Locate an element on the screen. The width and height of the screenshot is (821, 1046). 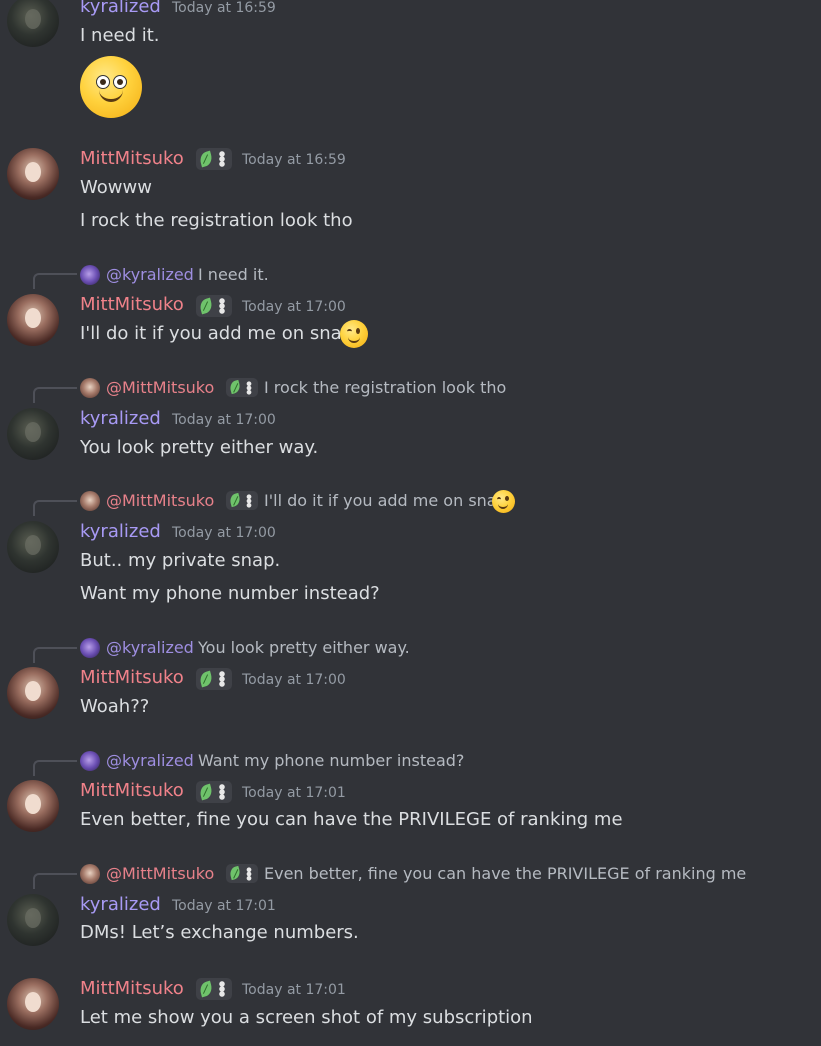
message-text: But.. my private snap. is located at coordinates (180, 560).